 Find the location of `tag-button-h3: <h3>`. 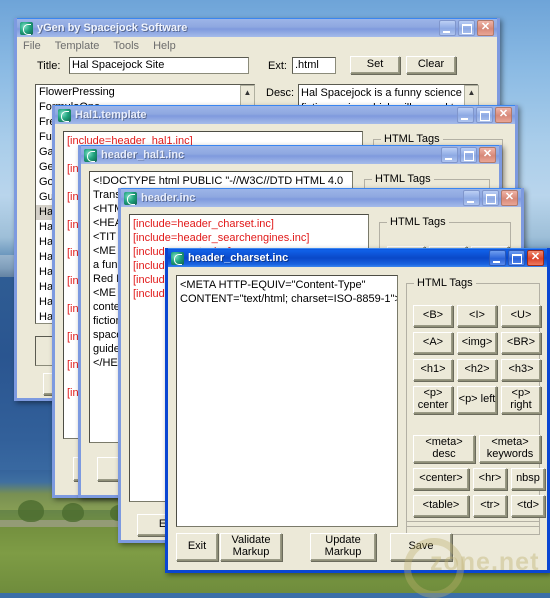

tag-button-h3: <h3> is located at coordinates (521, 370).